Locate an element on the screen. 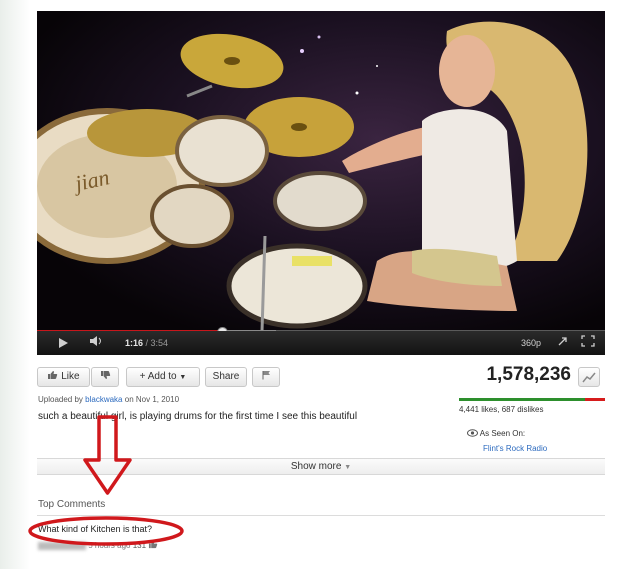 This screenshot has height=569, width=639. red-circle-annotation is located at coordinates (106, 531).